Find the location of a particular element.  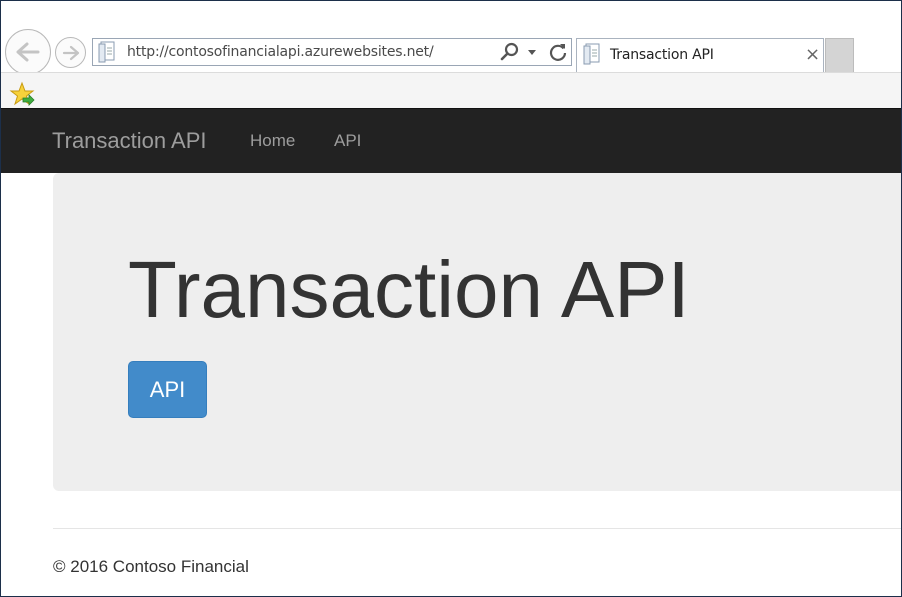

navbar-brand: Transaction API is located at coordinates (129, 141).